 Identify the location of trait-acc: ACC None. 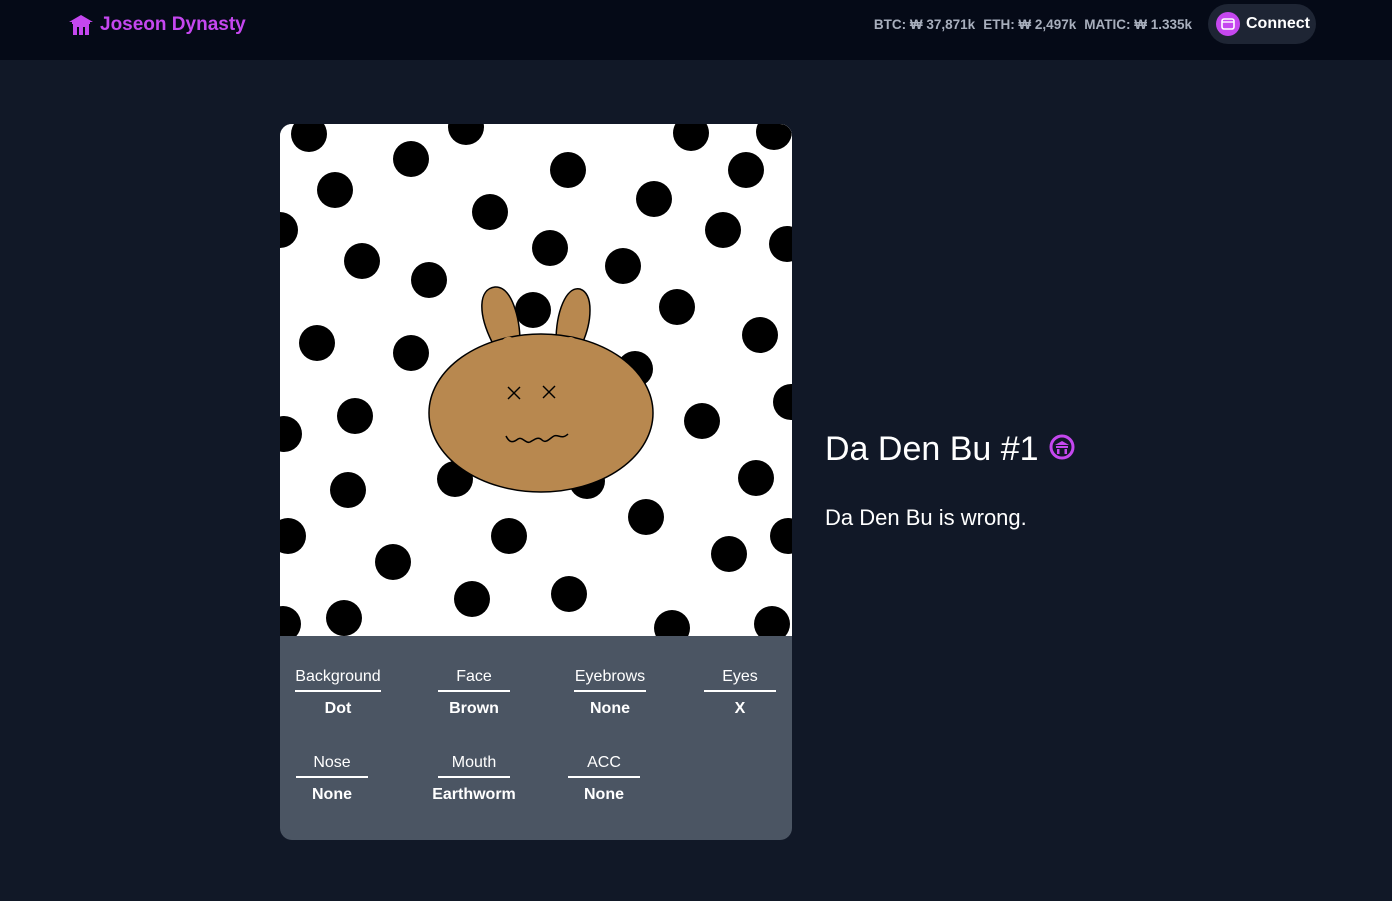
(604, 779).